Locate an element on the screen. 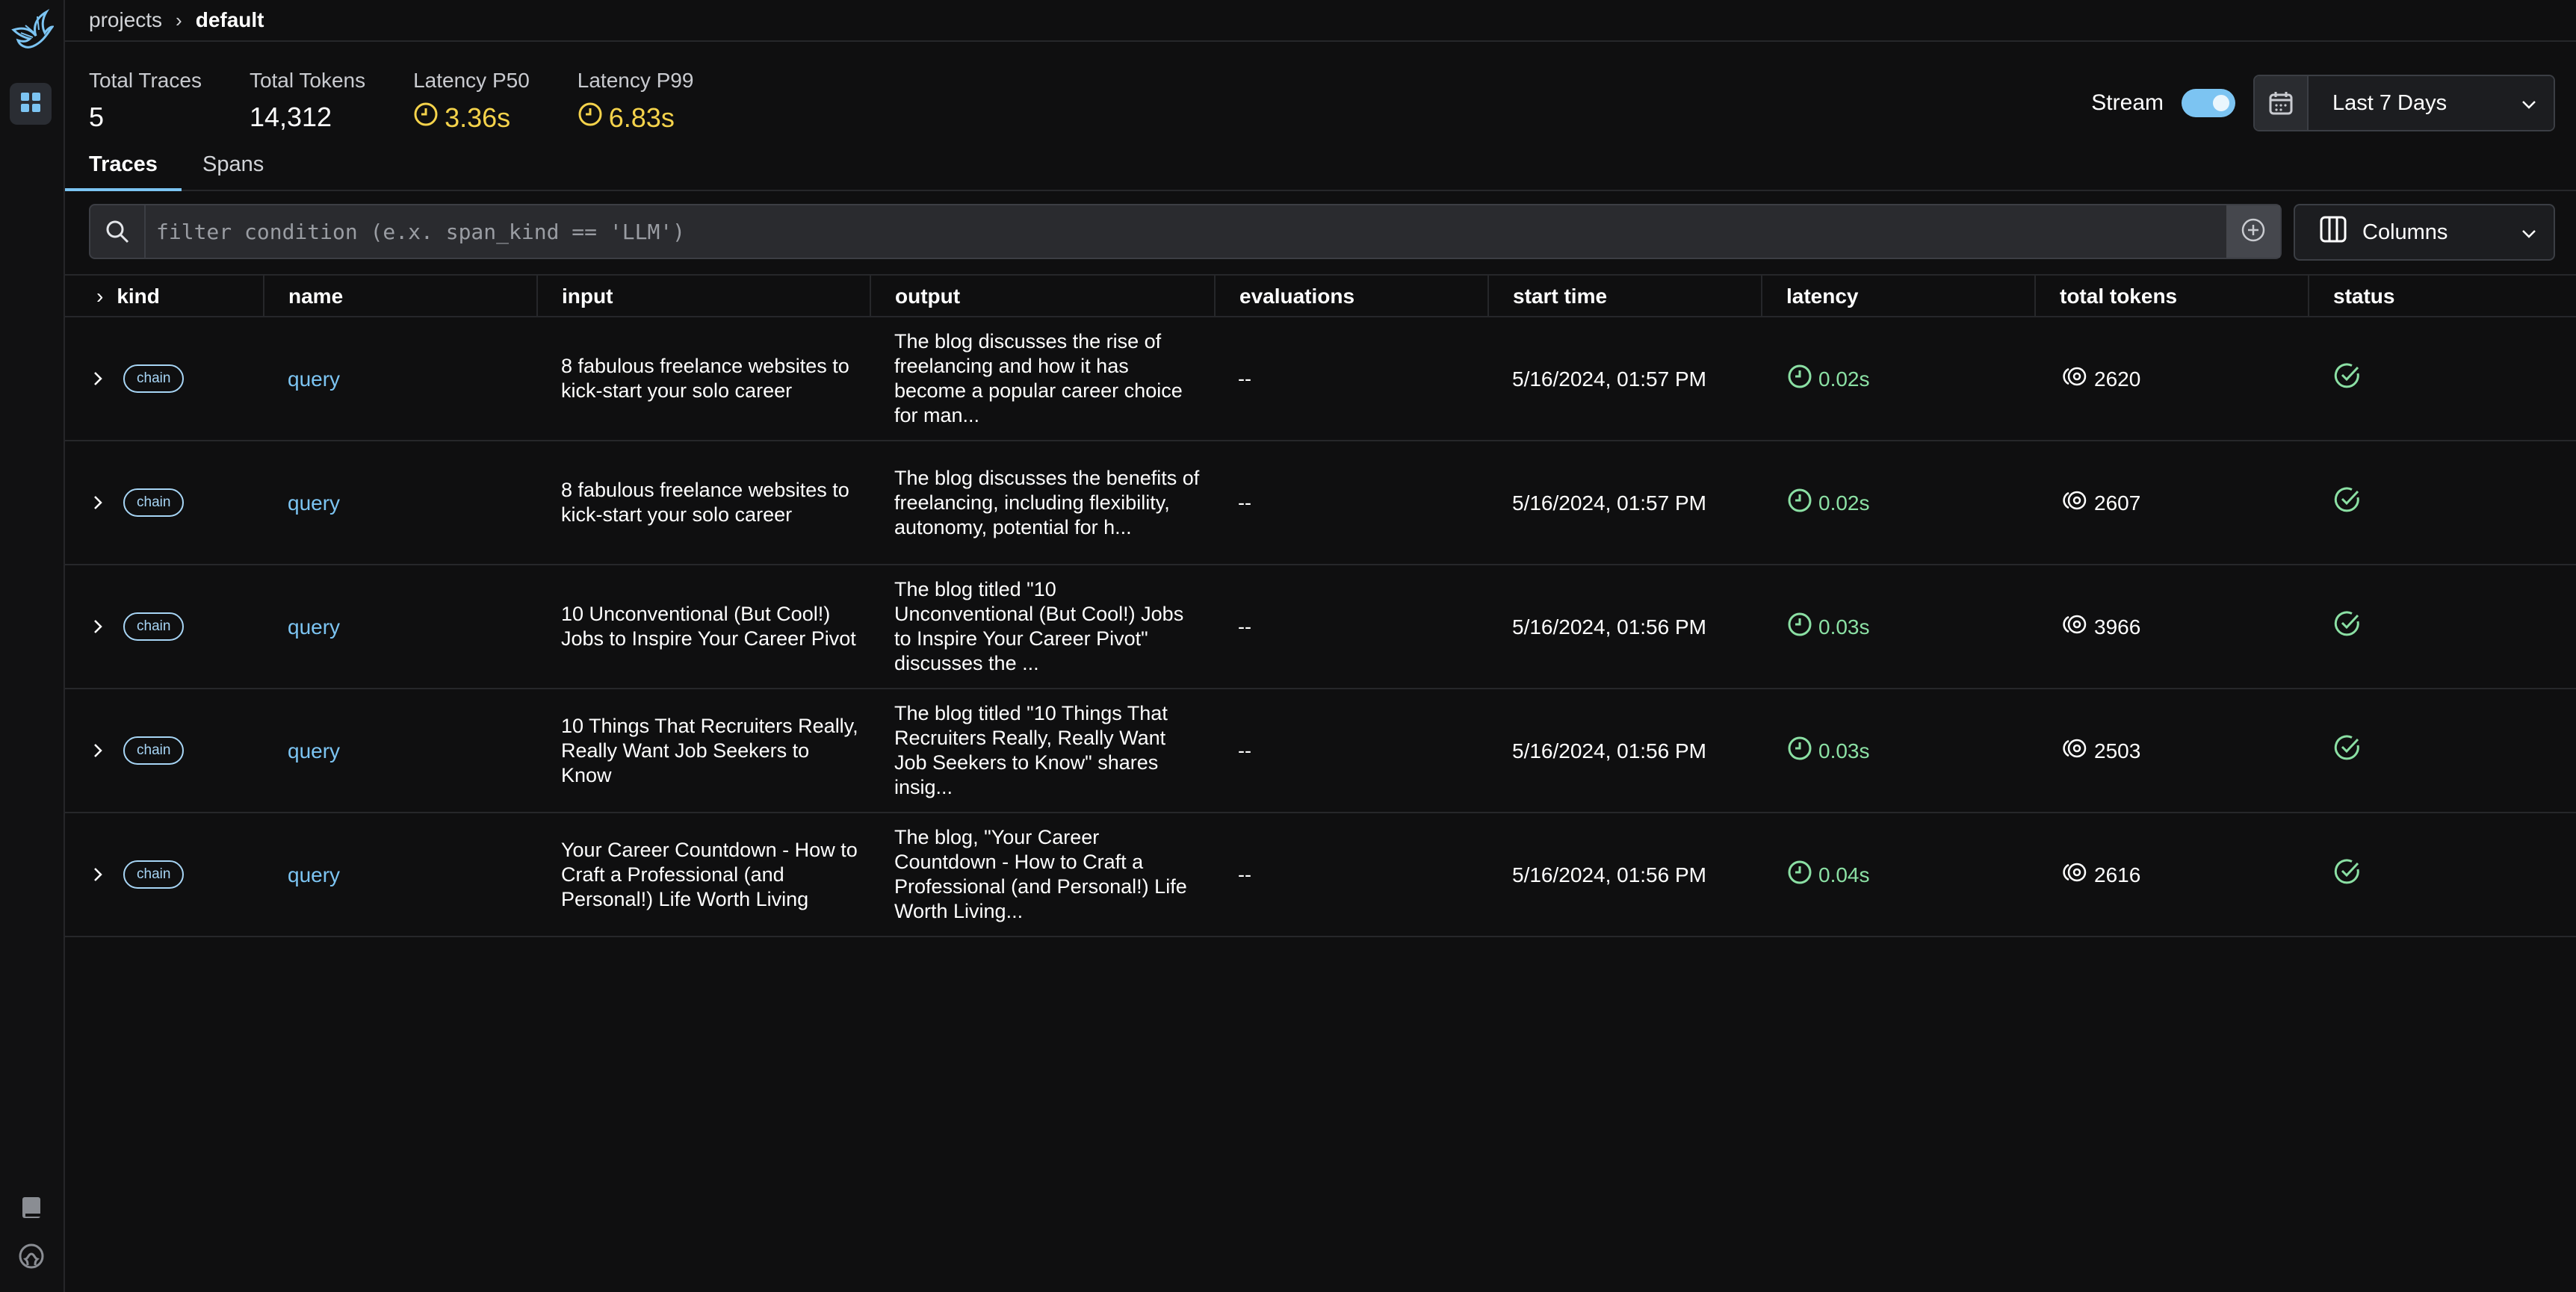 The height and width of the screenshot is (1292, 2576). column-header-start-time: start time is located at coordinates (1624, 296).